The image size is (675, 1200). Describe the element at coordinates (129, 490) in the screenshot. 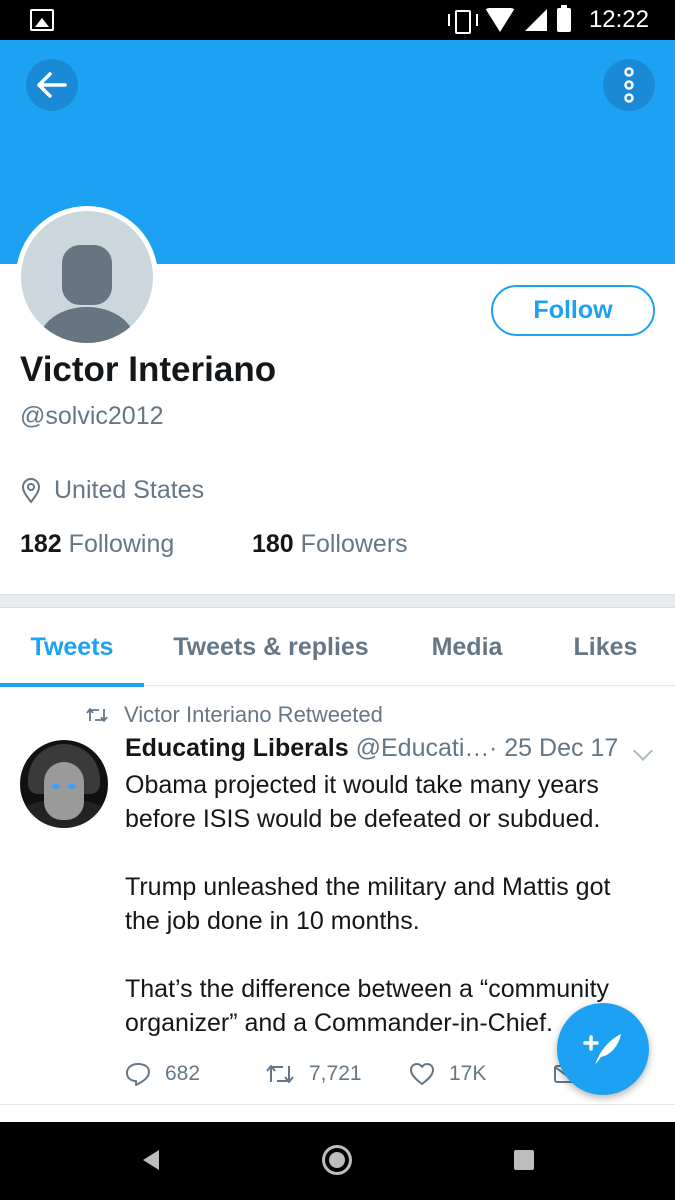

I see `location-text: United States` at that location.